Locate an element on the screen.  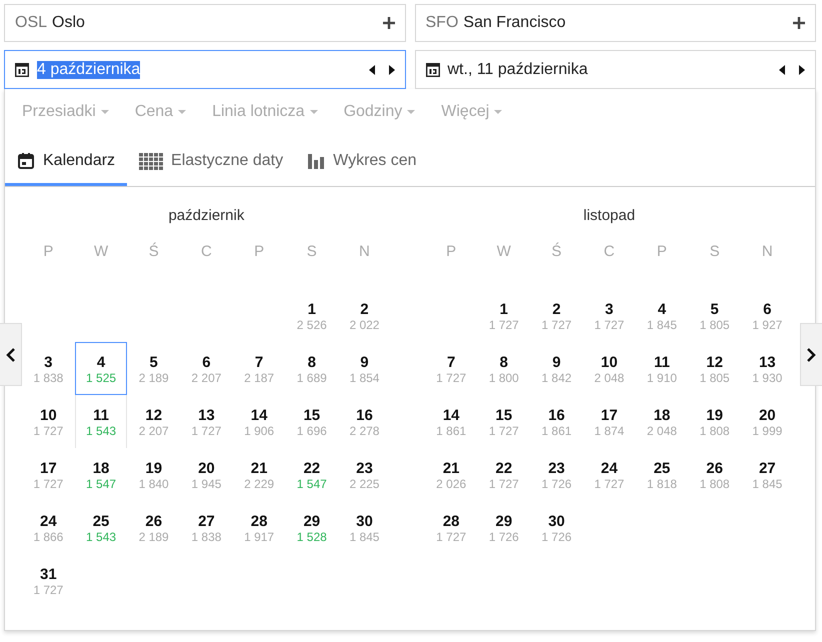
calendar-day: 19 1 808 is located at coordinates (714, 421).